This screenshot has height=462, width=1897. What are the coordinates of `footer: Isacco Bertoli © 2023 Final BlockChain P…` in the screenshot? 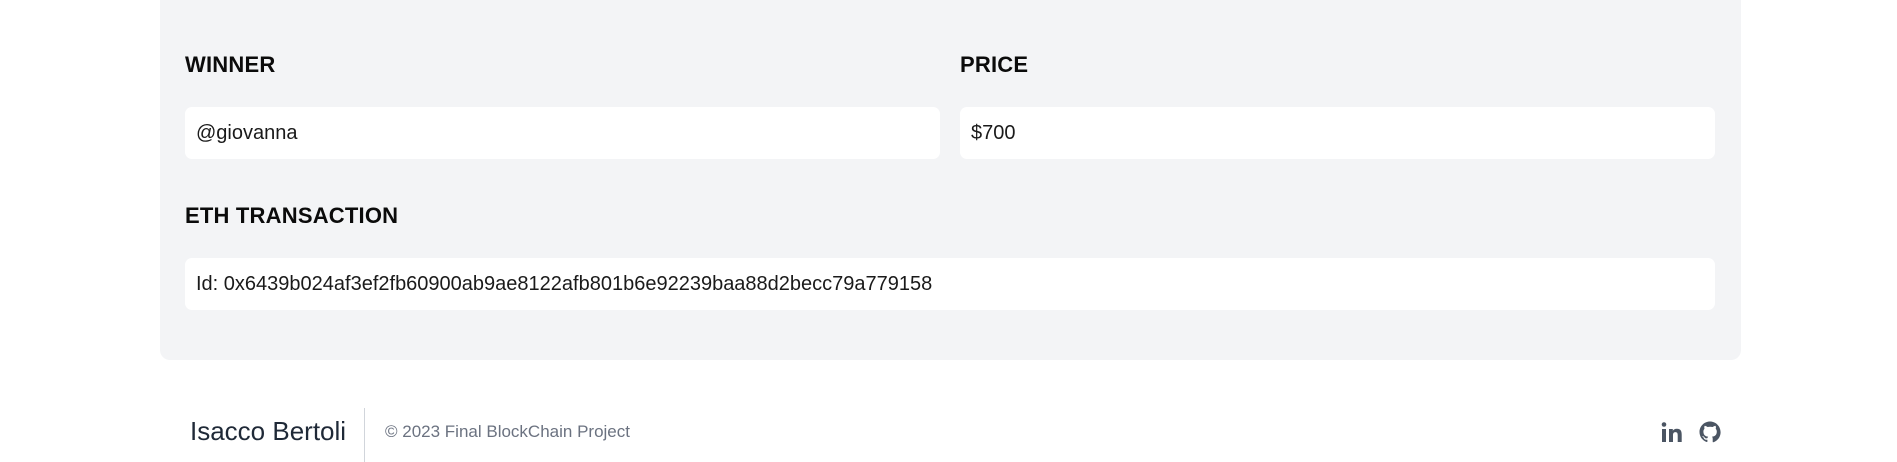 It's located at (948, 431).